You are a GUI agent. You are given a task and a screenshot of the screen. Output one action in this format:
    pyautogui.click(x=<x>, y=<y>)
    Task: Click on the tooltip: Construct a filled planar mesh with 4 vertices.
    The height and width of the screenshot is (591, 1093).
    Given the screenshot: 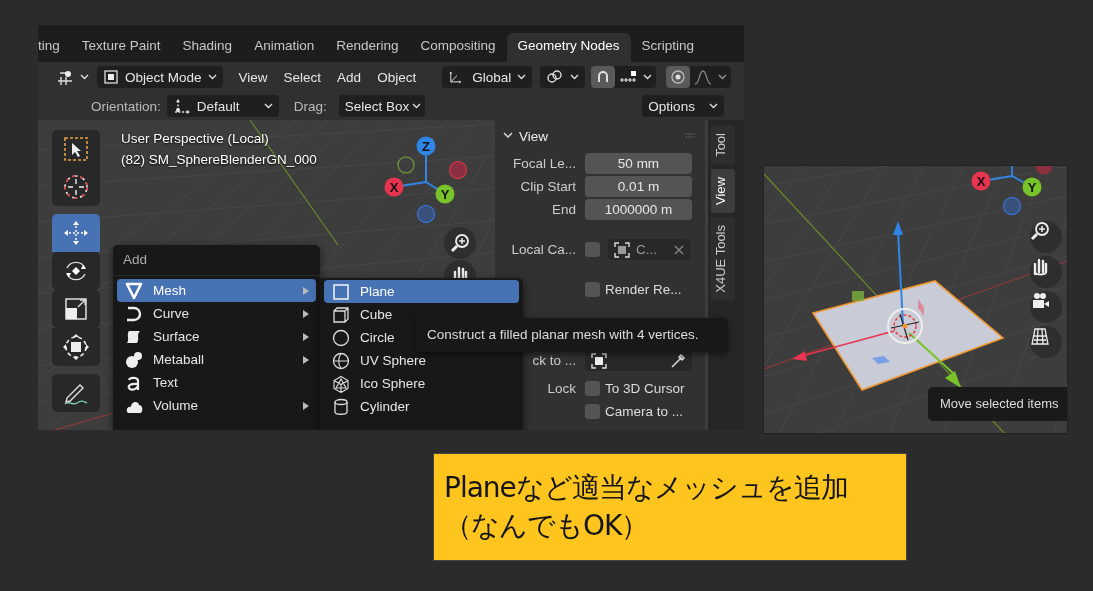 What is the action you would take?
    pyautogui.click(x=571, y=335)
    